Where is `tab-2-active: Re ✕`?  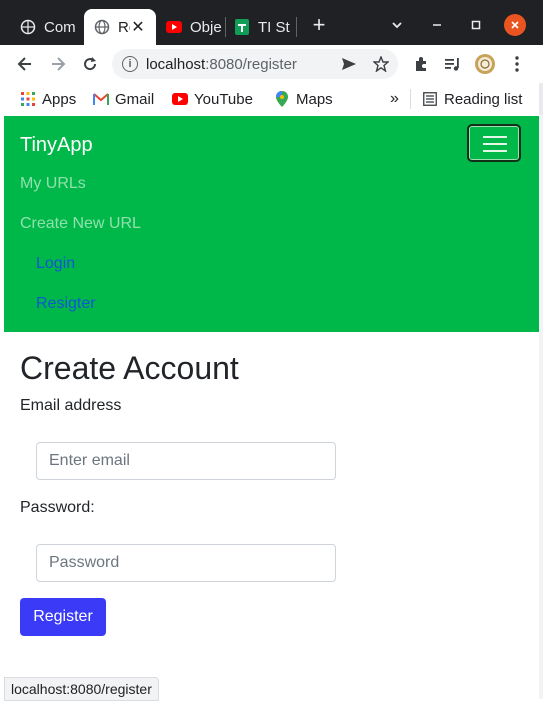 tab-2-active: Re ✕ is located at coordinates (120, 27).